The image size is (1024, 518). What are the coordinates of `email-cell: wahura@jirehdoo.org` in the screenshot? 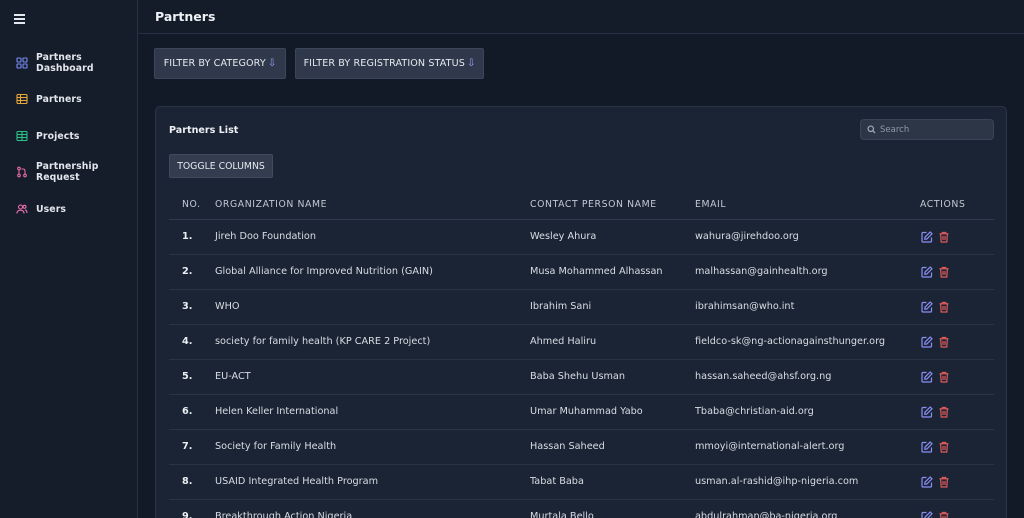 It's located at (807, 237).